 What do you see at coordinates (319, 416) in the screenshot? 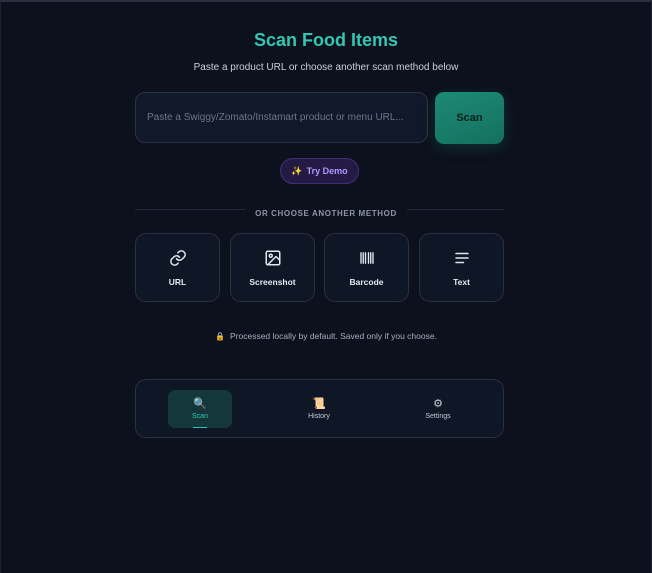
I see `nav-label: History` at bounding box center [319, 416].